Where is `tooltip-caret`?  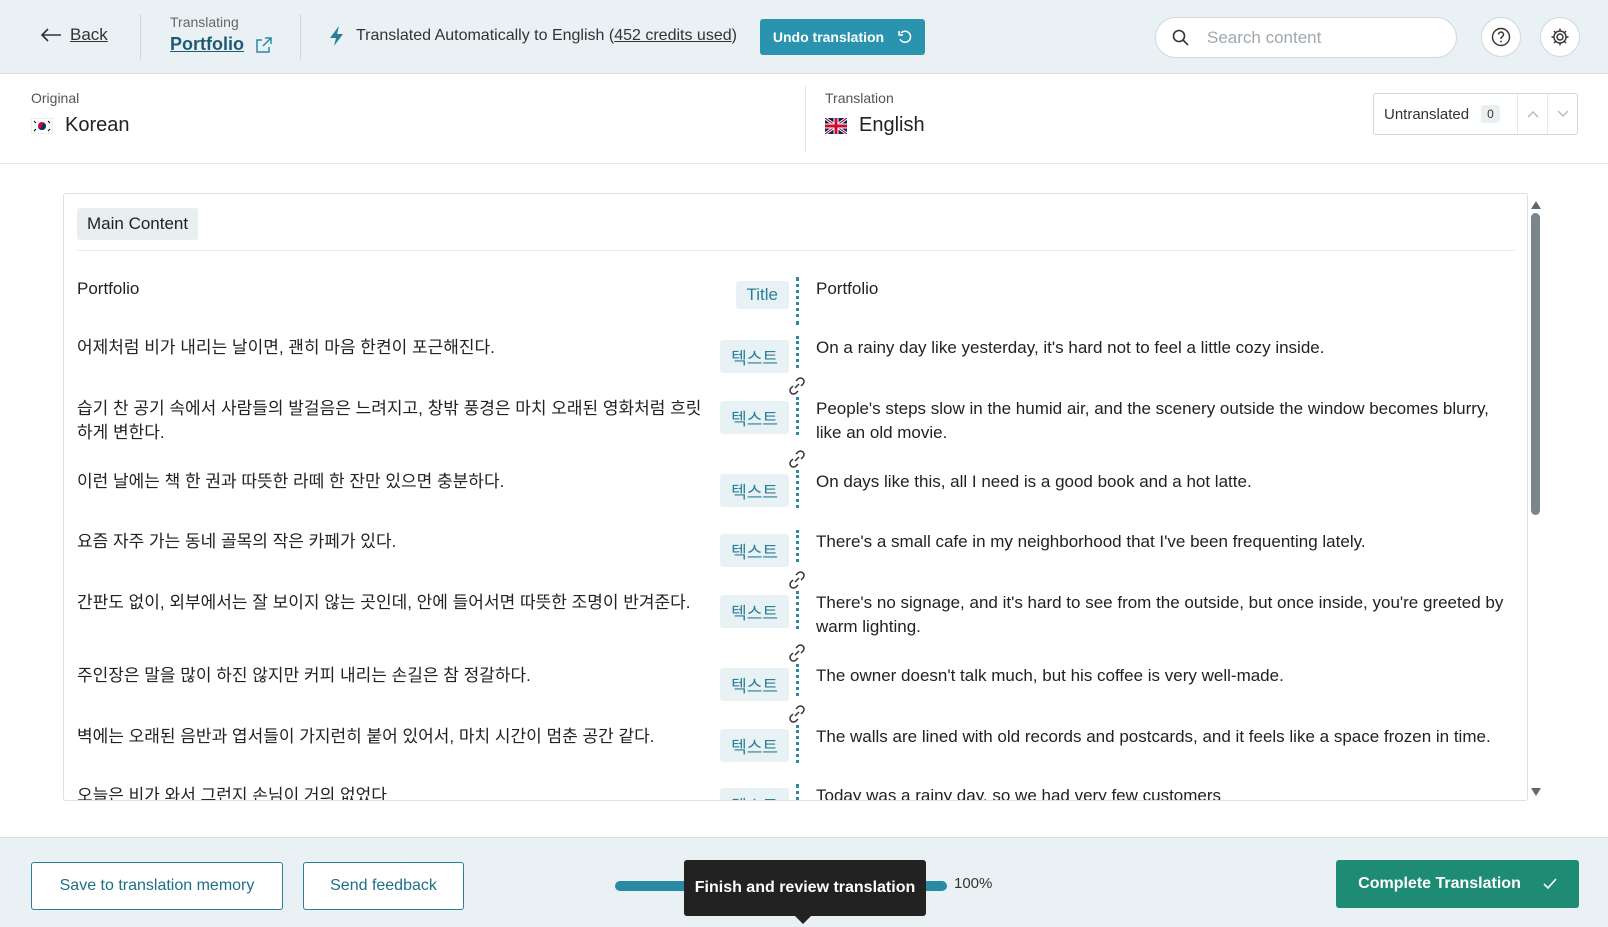
tooltip-caret is located at coordinates (803, 920).